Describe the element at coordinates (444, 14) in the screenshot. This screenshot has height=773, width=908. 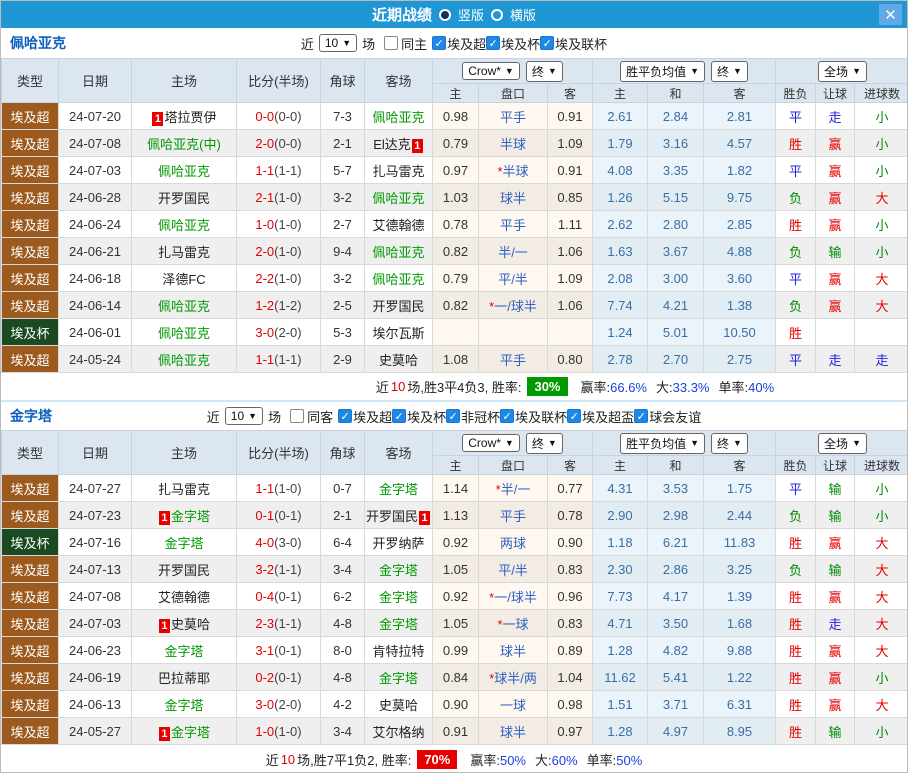
I see `radio-selected-icon` at that location.